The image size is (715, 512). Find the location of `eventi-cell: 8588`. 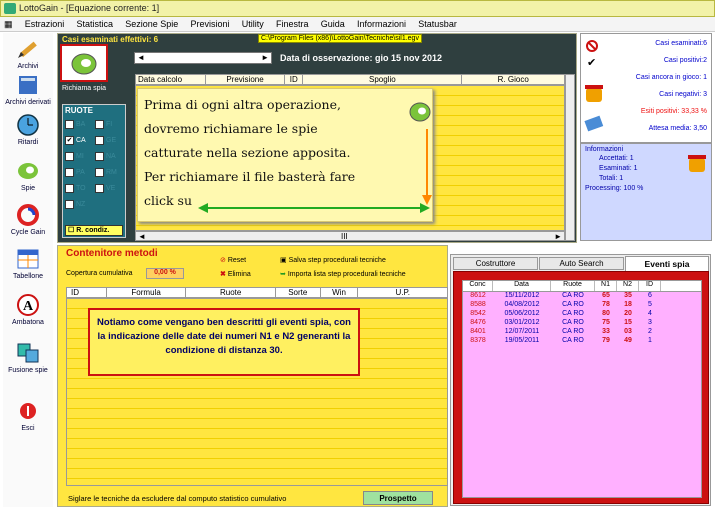

eventi-cell: 8588 is located at coordinates (478, 304).